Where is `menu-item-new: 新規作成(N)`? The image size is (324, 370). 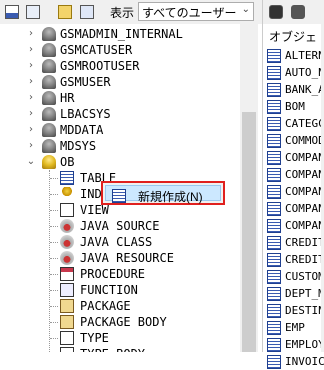 menu-item-new: 新規作成(N) is located at coordinates (163, 194).